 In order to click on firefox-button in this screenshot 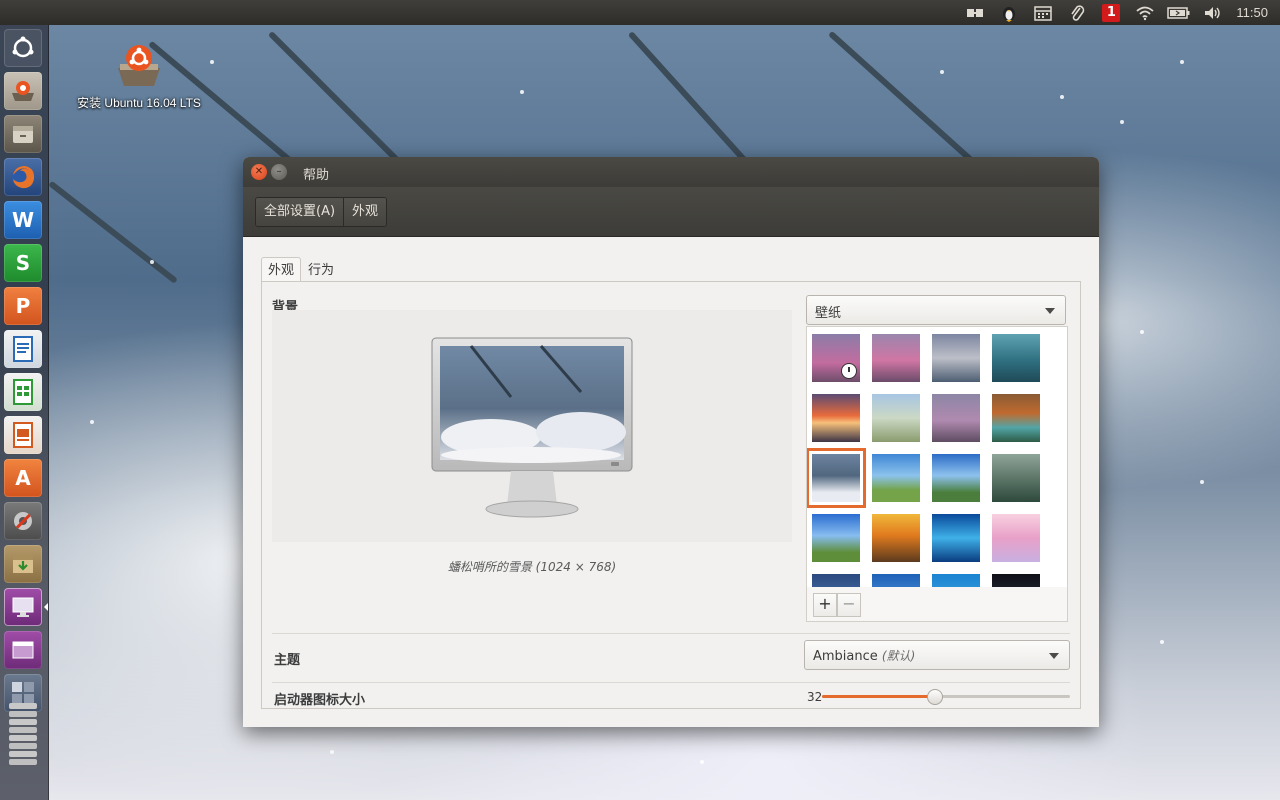, I will do `click(23, 177)`.